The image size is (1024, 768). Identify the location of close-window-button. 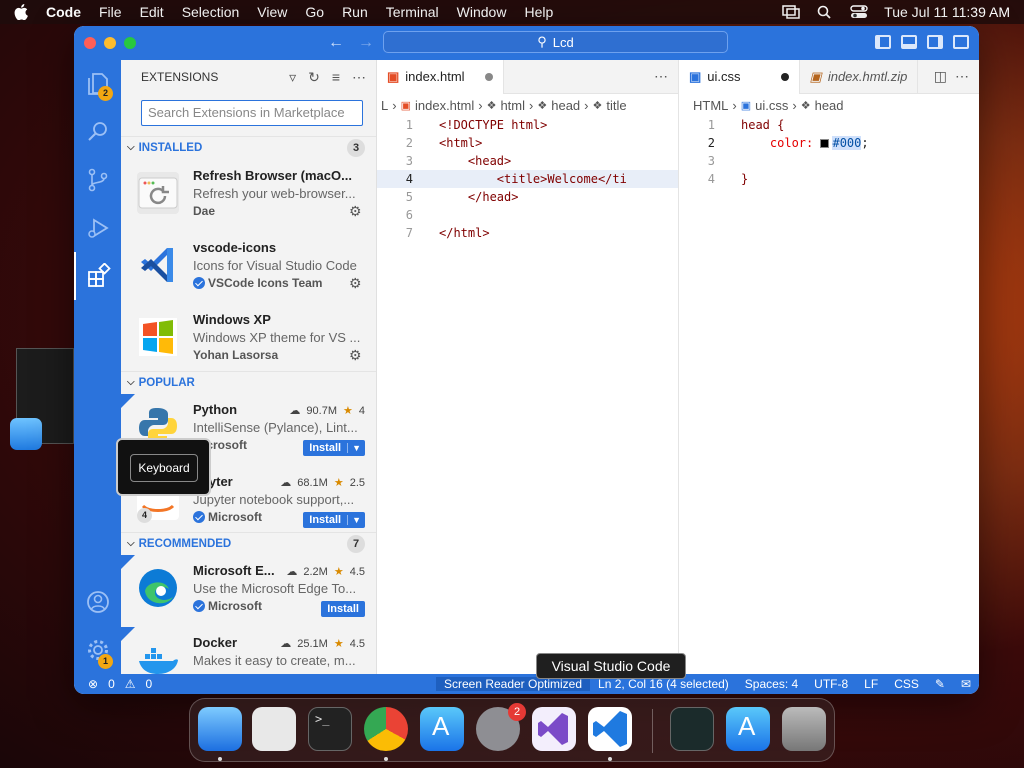
(90, 43).